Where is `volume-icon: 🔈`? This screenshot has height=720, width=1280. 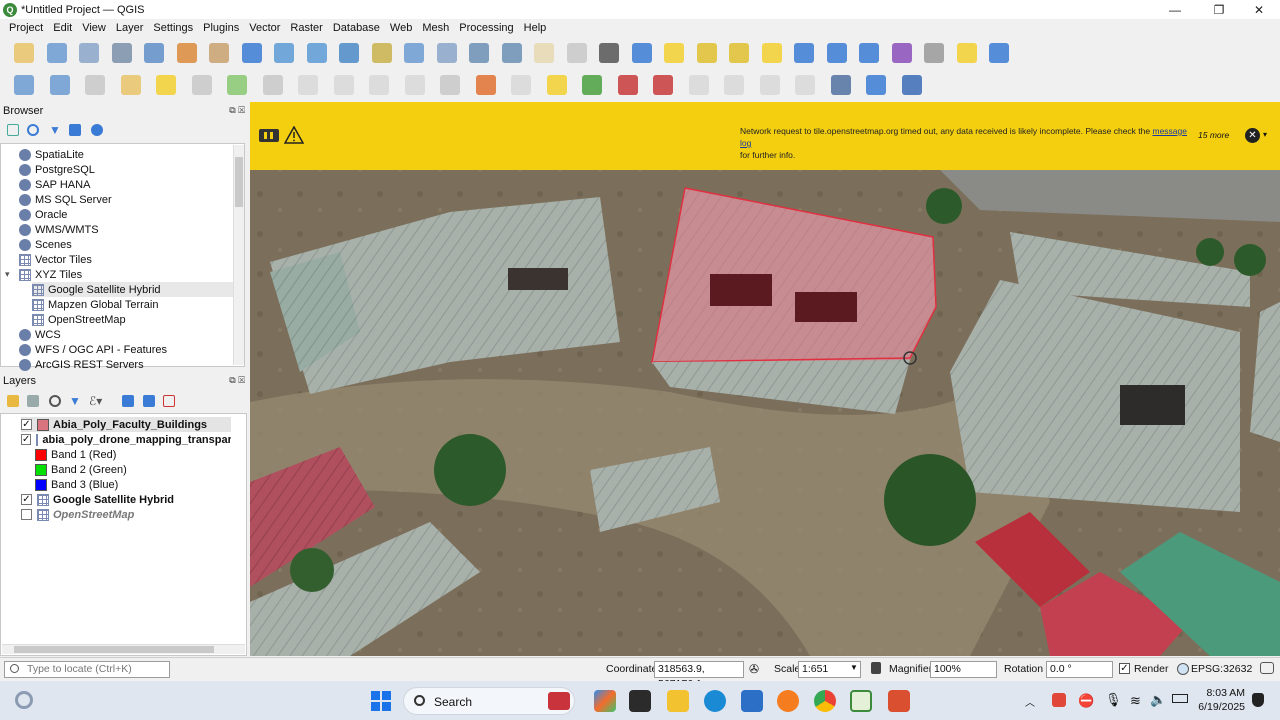
volume-icon: 🔈 is located at coordinates (1158, 700).